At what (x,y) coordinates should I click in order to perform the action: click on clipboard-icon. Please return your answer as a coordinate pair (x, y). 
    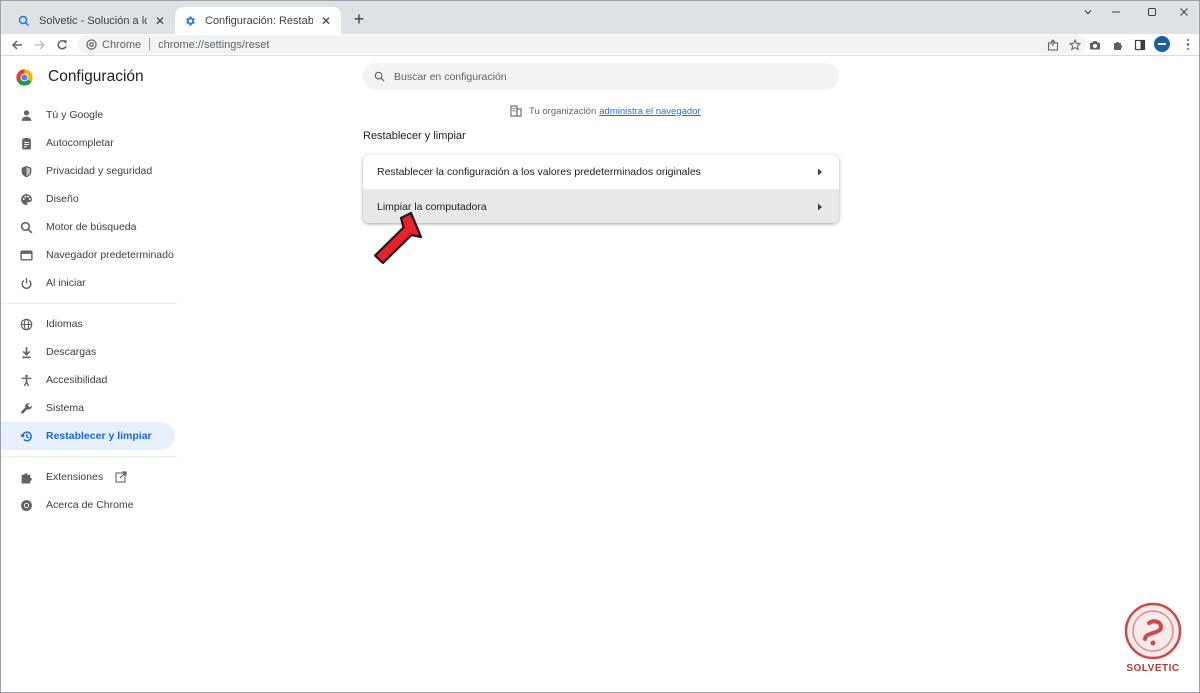
    Looking at the image, I should click on (26, 143).